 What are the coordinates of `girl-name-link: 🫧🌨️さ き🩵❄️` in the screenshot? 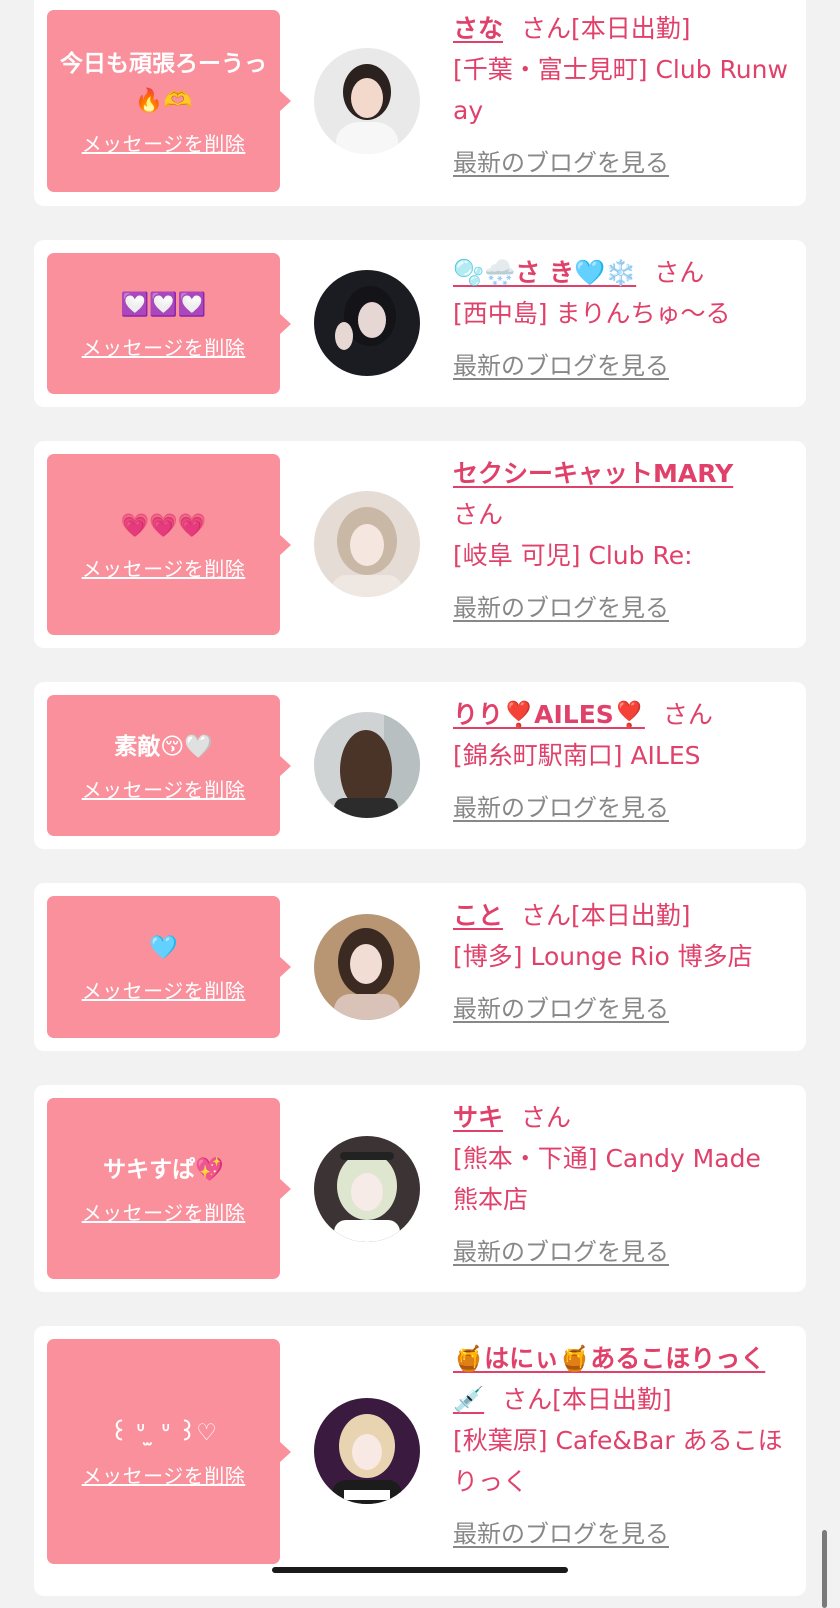 It's located at (544, 272).